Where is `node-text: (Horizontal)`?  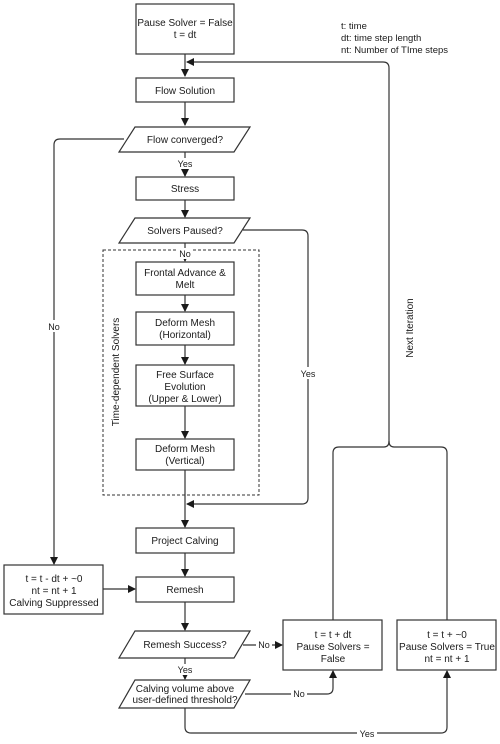 node-text: (Horizontal) is located at coordinates (185, 335).